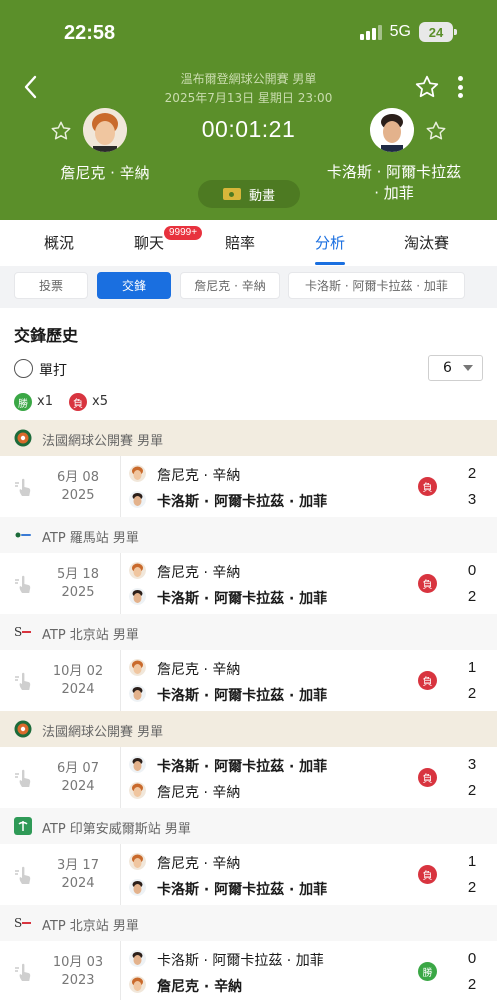 This screenshot has height=1000, width=497. What do you see at coordinates (23, 535) in the screenshot?
I see `rome-logo` at bounding box center [23, 535].